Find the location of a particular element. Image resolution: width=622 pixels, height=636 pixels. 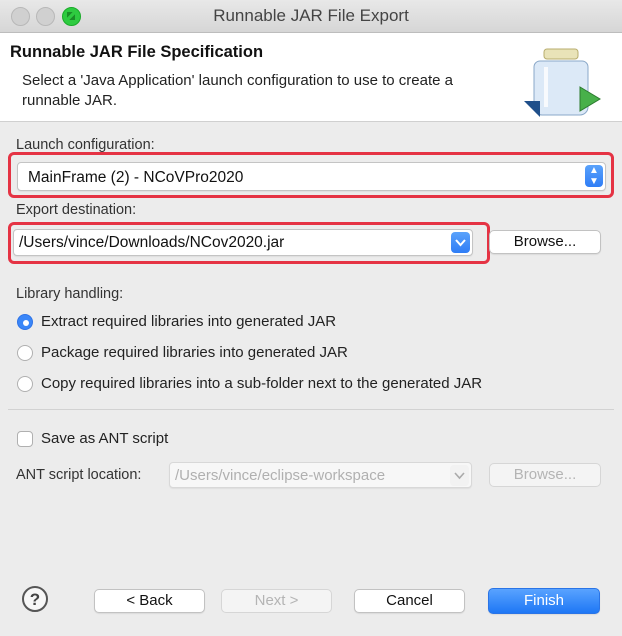

export-destination-combo: /Users/vince/Downloads/NCov2020.jar is located at coordinates (243, 242).